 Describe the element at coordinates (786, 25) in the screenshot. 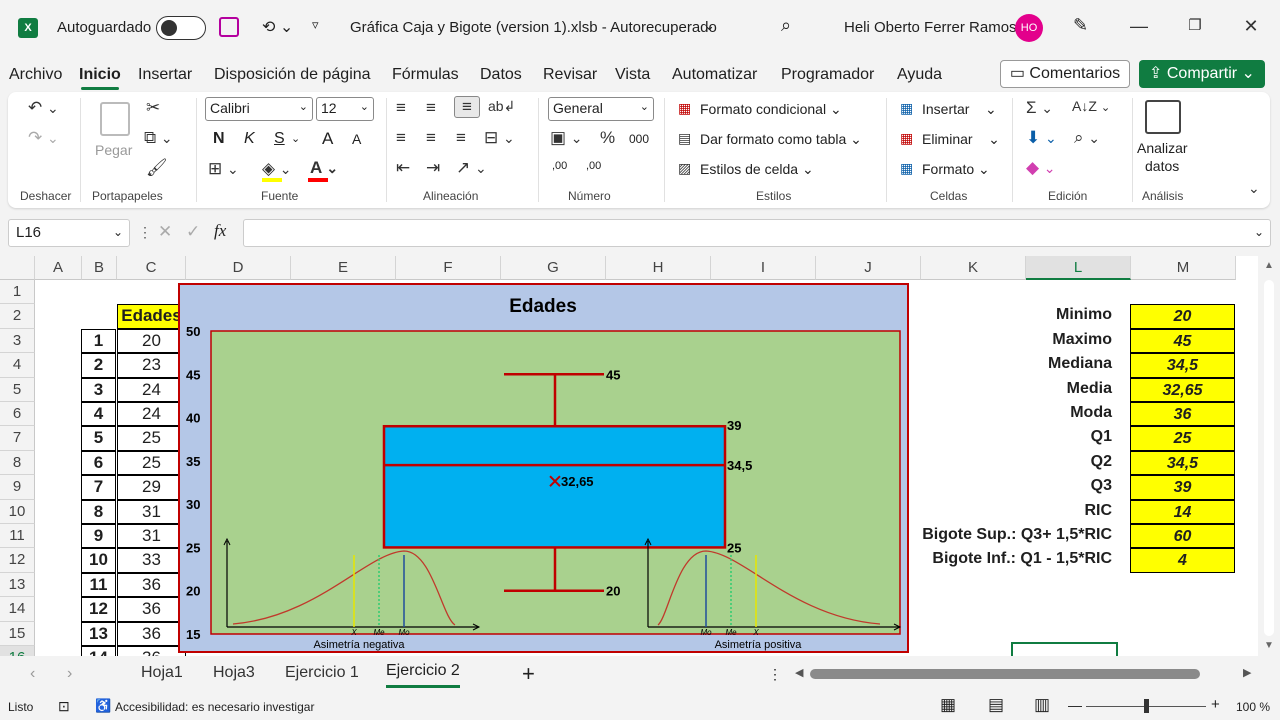

I see `search-icon: ⌕` at that location.